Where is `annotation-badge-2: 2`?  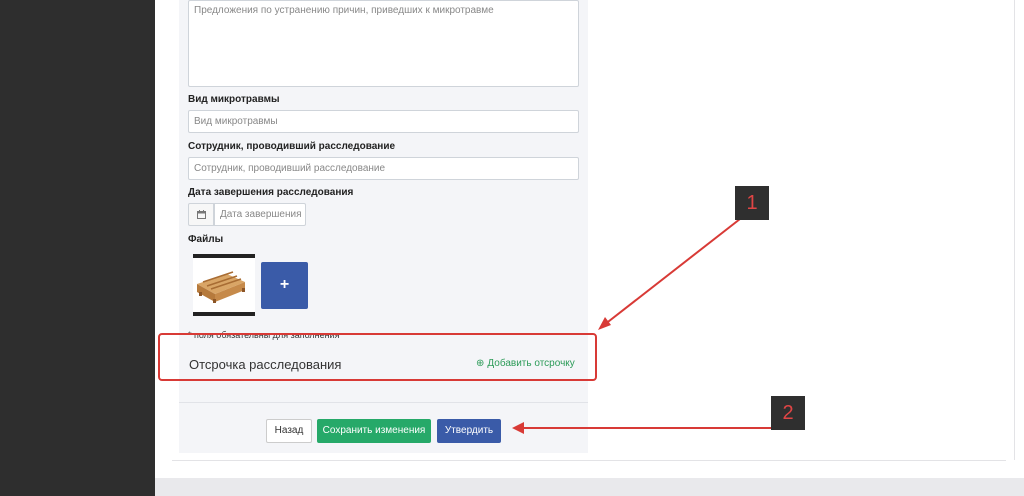
annotation-badge-2: 2 is located at coordinates (788, 413).